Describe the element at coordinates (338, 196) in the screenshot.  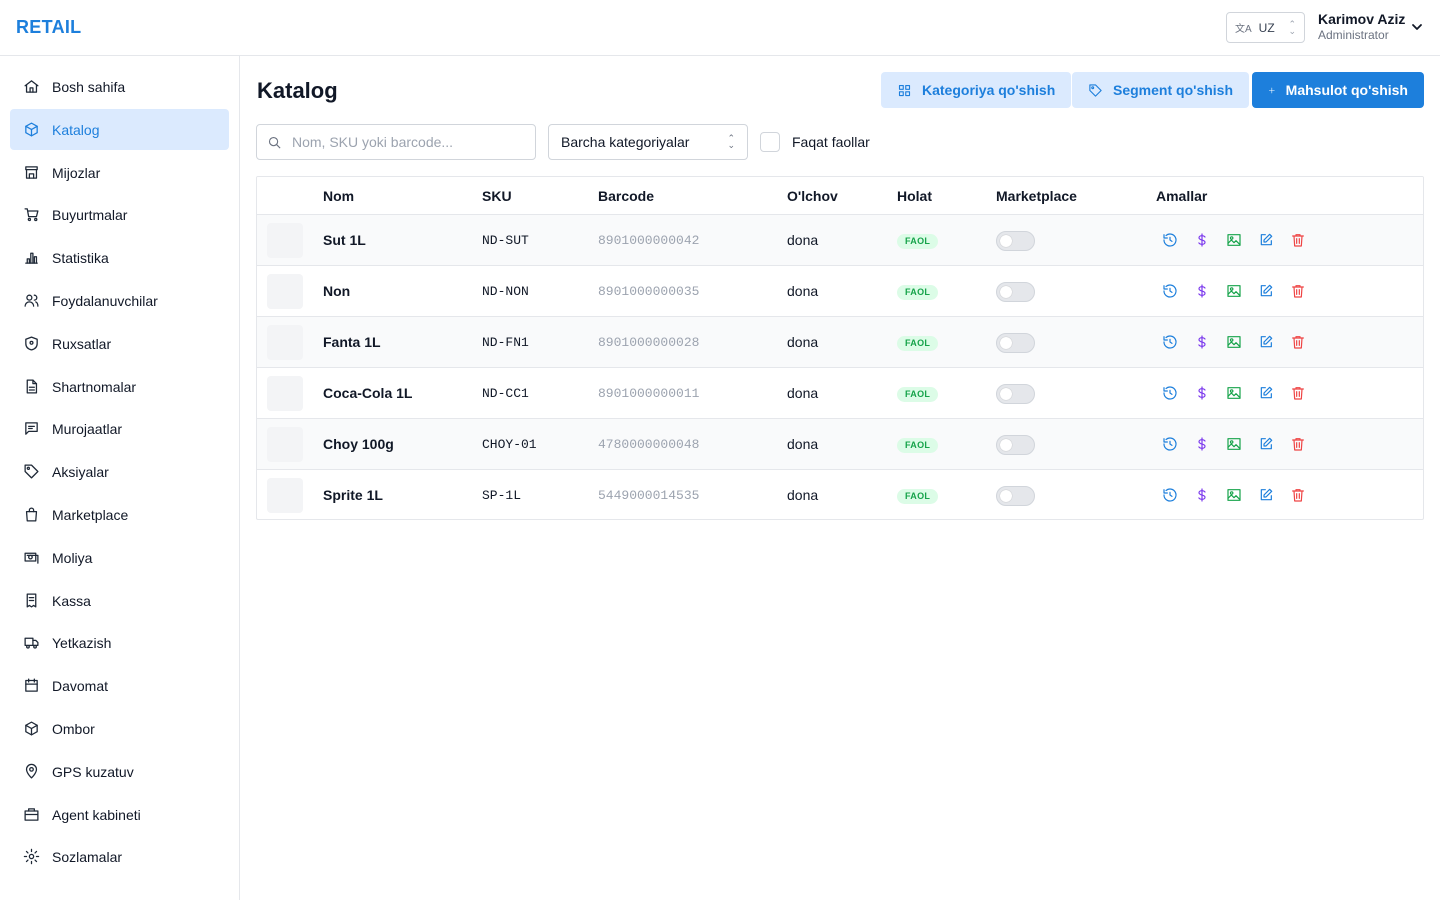
I see `column-header-name: Nom` at that location.